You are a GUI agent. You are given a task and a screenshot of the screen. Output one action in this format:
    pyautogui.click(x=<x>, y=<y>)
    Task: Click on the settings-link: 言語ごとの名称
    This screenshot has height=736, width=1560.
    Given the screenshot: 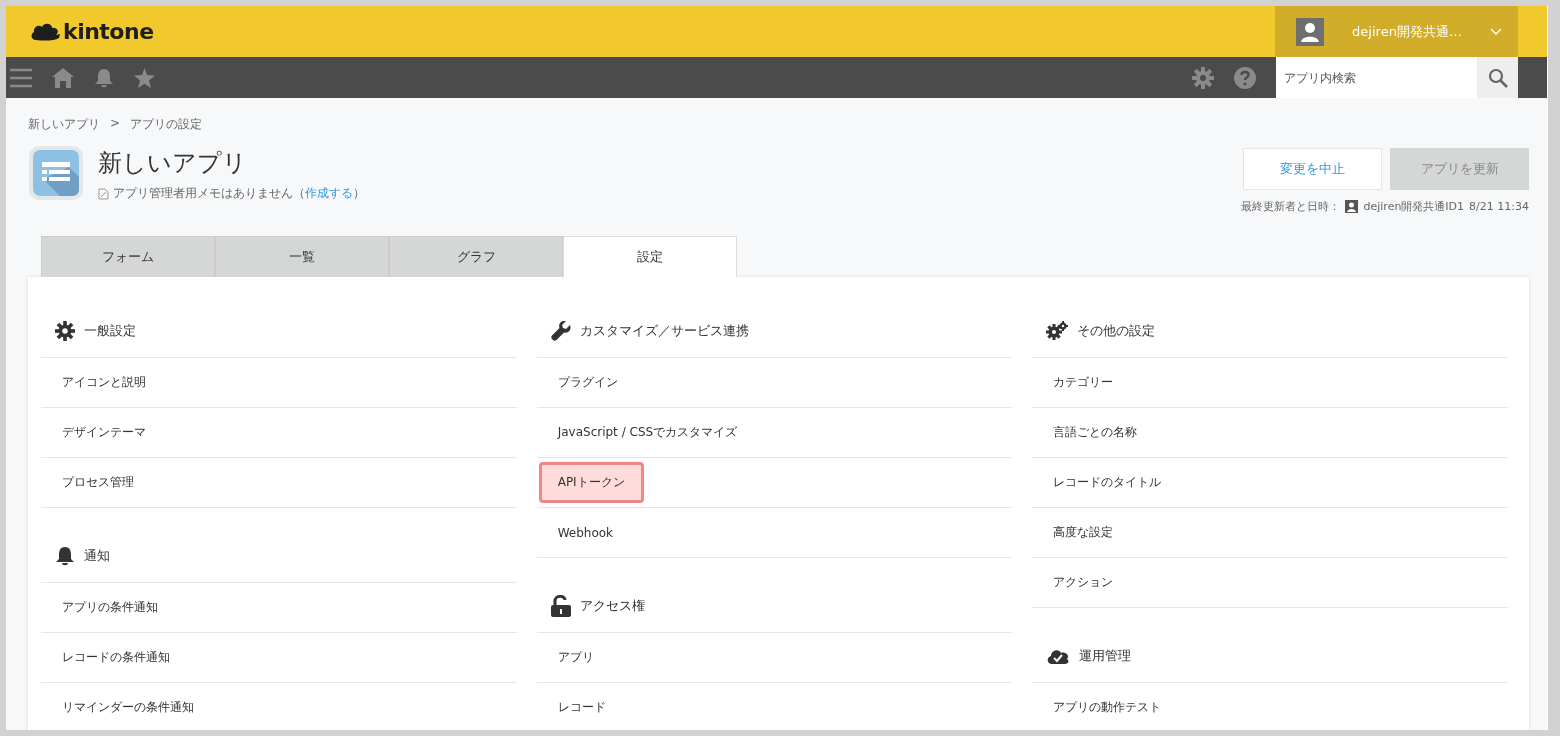 What is the action you would take?
    pyautogui.click(x=1095, y=432)
    